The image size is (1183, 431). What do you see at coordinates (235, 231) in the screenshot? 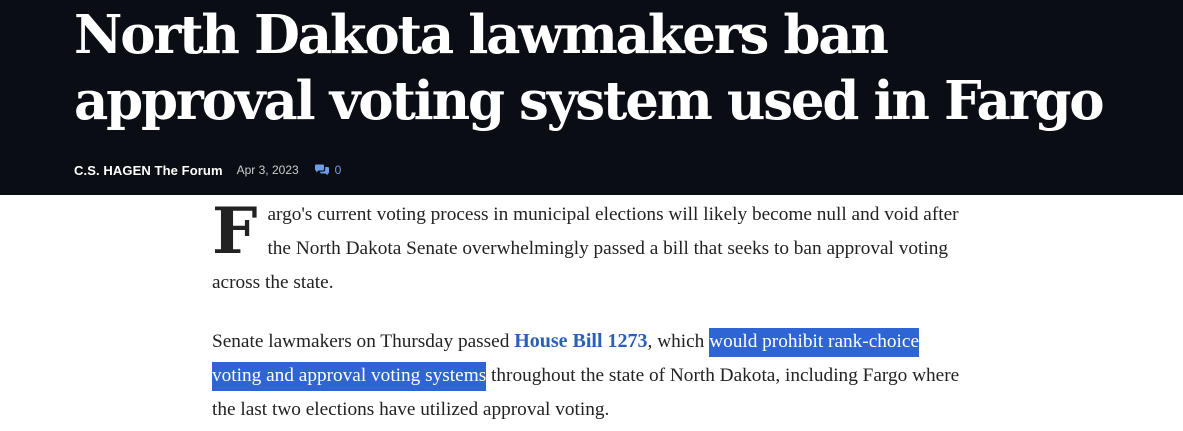
I see `drop-cap: F` at bounding box center [235, 231].